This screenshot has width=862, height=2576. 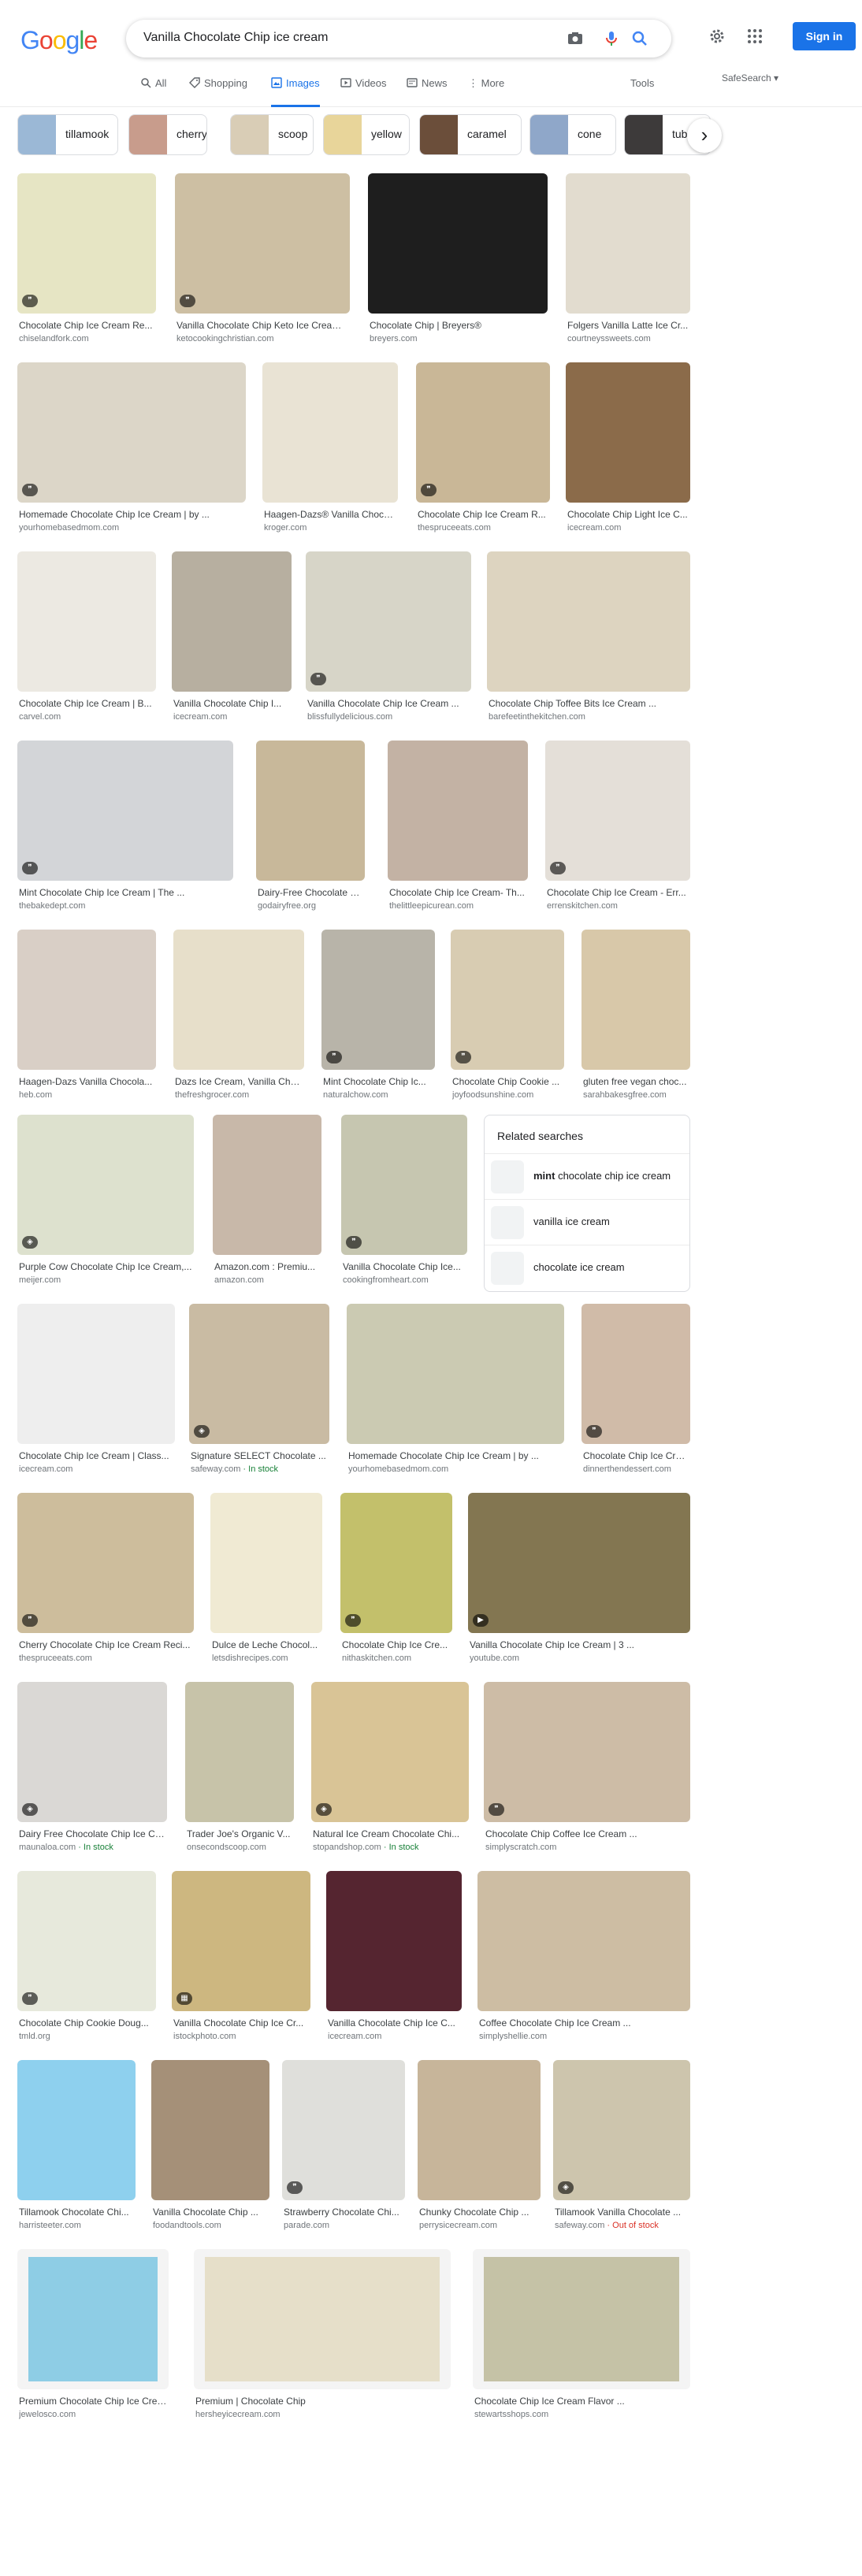 I want to click on result-source: cookingfromheart.com, so click(x=404, y=1280).